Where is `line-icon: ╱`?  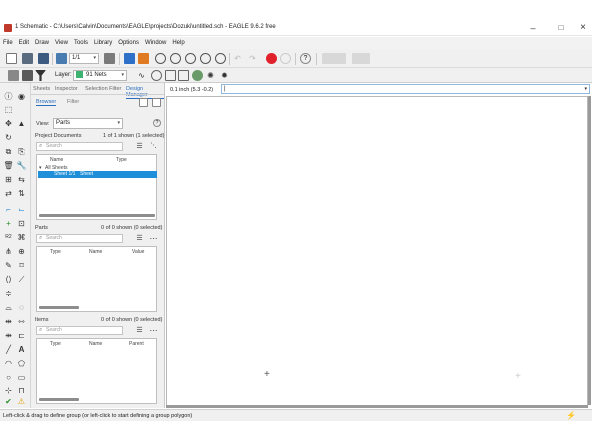
line-icon: ╱ is located at coordinates (8, 349).